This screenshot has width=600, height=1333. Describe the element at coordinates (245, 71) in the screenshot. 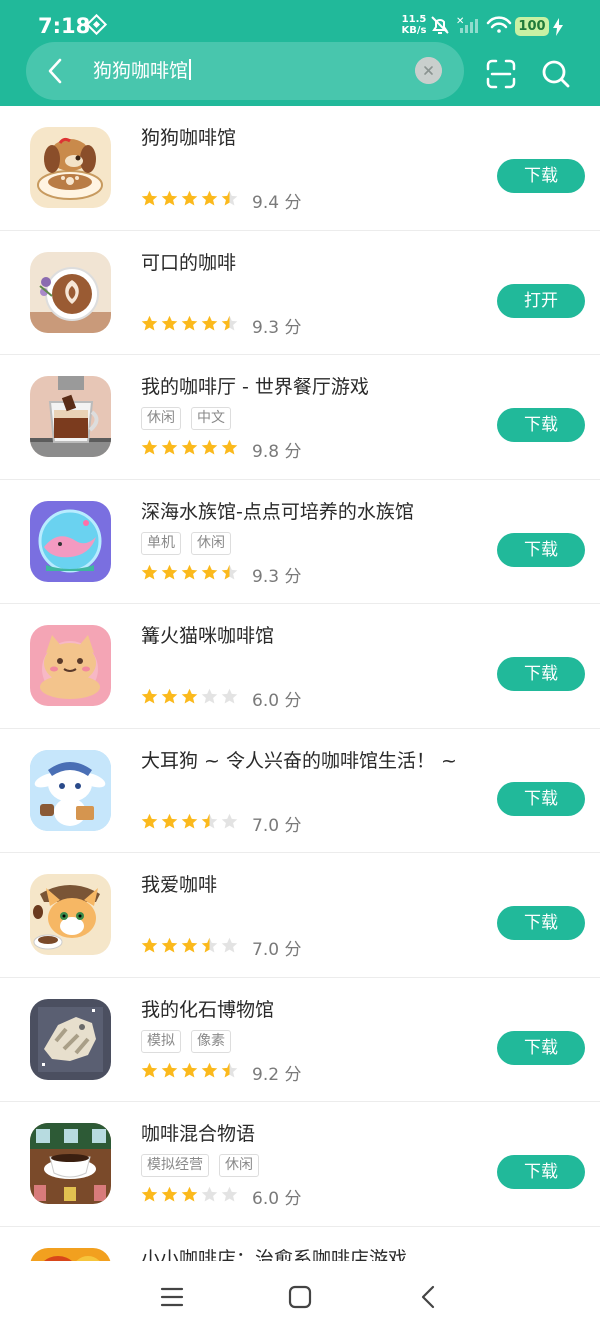

I see `search-box` at that location.